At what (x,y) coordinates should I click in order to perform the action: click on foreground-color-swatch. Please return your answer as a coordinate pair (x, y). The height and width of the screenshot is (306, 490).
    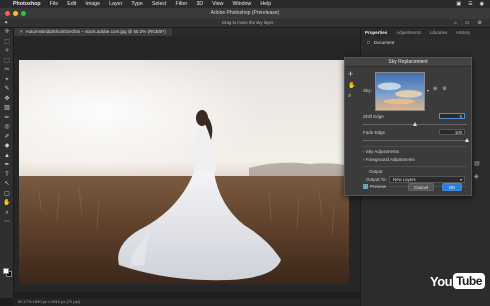
    Looking at the image, I should click on (6, 271).